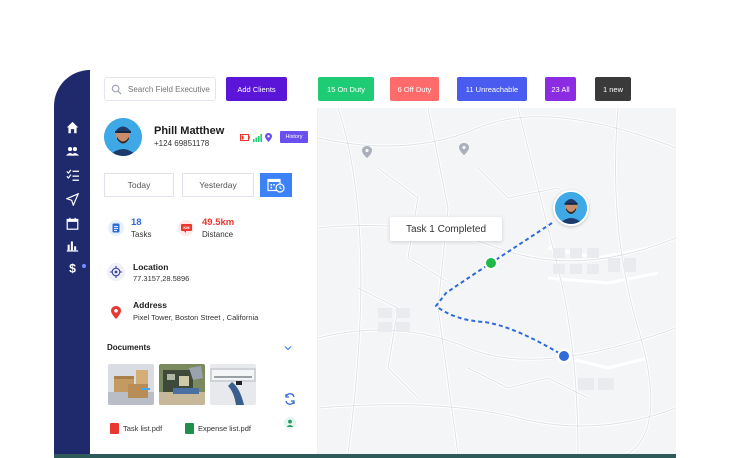 This screenshot has height=458, width=730. What do you see at coordinates (218, 234) in the screenshot?
I see `distance-label: Distance` at bounding box center [218, 234].